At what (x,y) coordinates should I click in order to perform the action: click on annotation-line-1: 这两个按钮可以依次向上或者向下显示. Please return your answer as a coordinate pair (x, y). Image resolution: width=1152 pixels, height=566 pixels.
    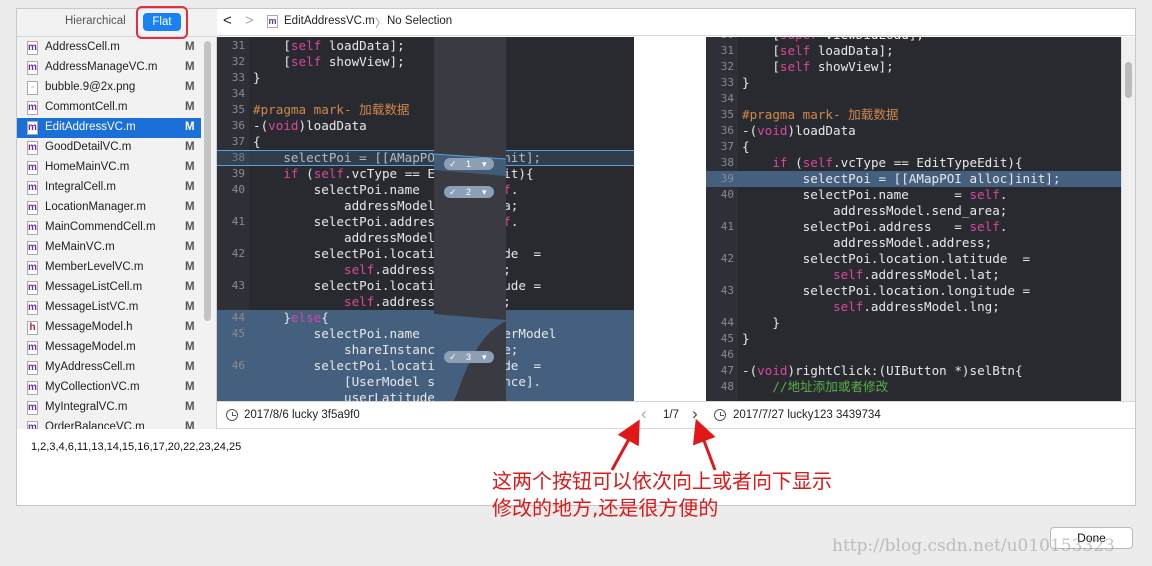
    Looking at the image, I should click on (662, 481).